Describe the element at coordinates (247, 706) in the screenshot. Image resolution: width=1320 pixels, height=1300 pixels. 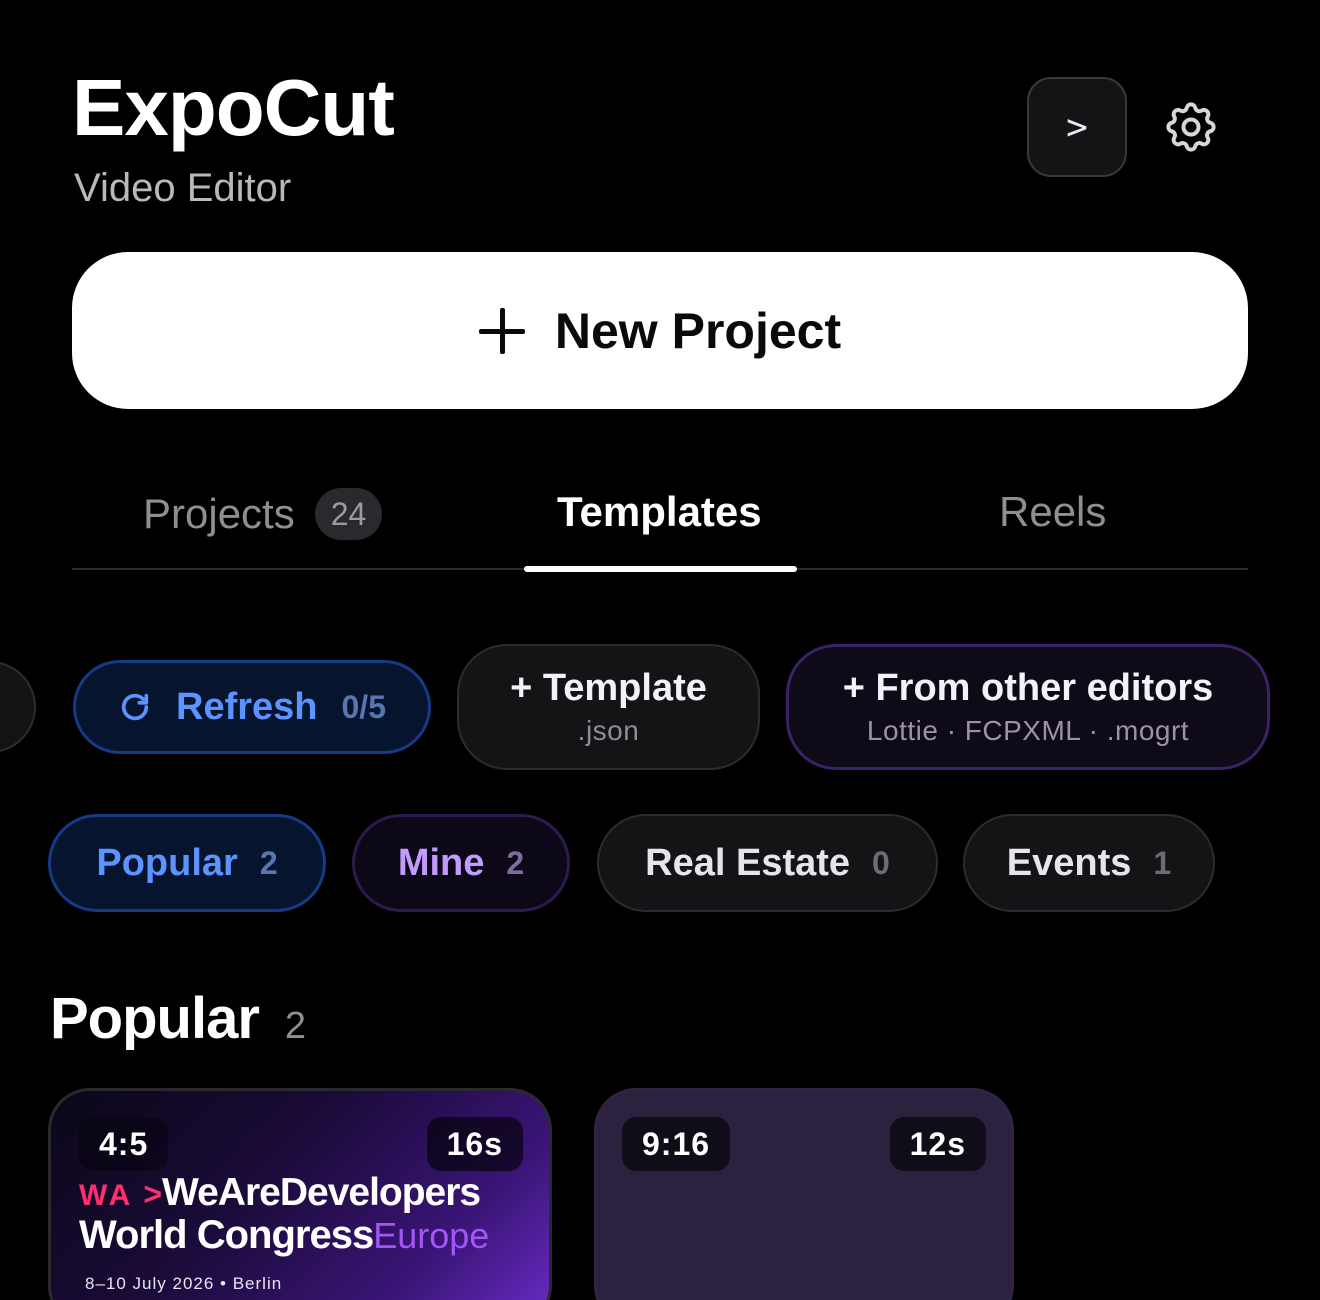
I see `refresh-label: Refresh` at that location.